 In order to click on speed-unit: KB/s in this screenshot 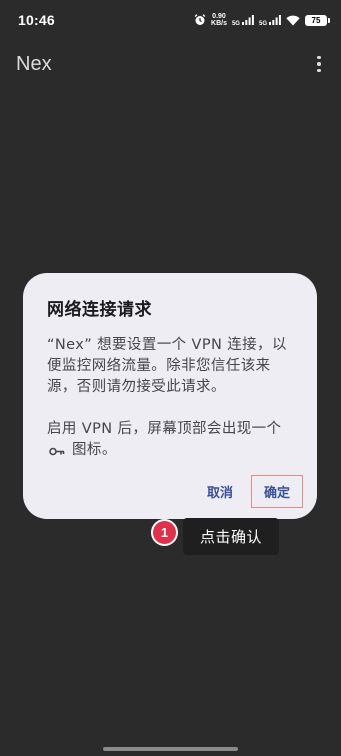, I will do `click(219, 23)`.